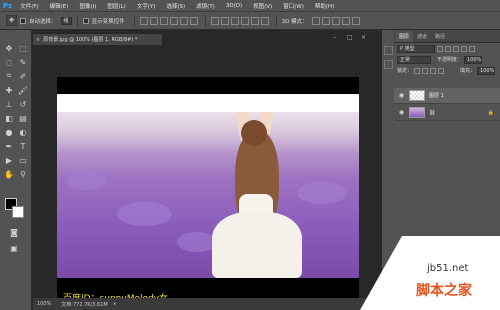  What do you see at coordinates (173, 20) in the screenshot?
I see `align-left-icon` at bounding box center [173, 20].